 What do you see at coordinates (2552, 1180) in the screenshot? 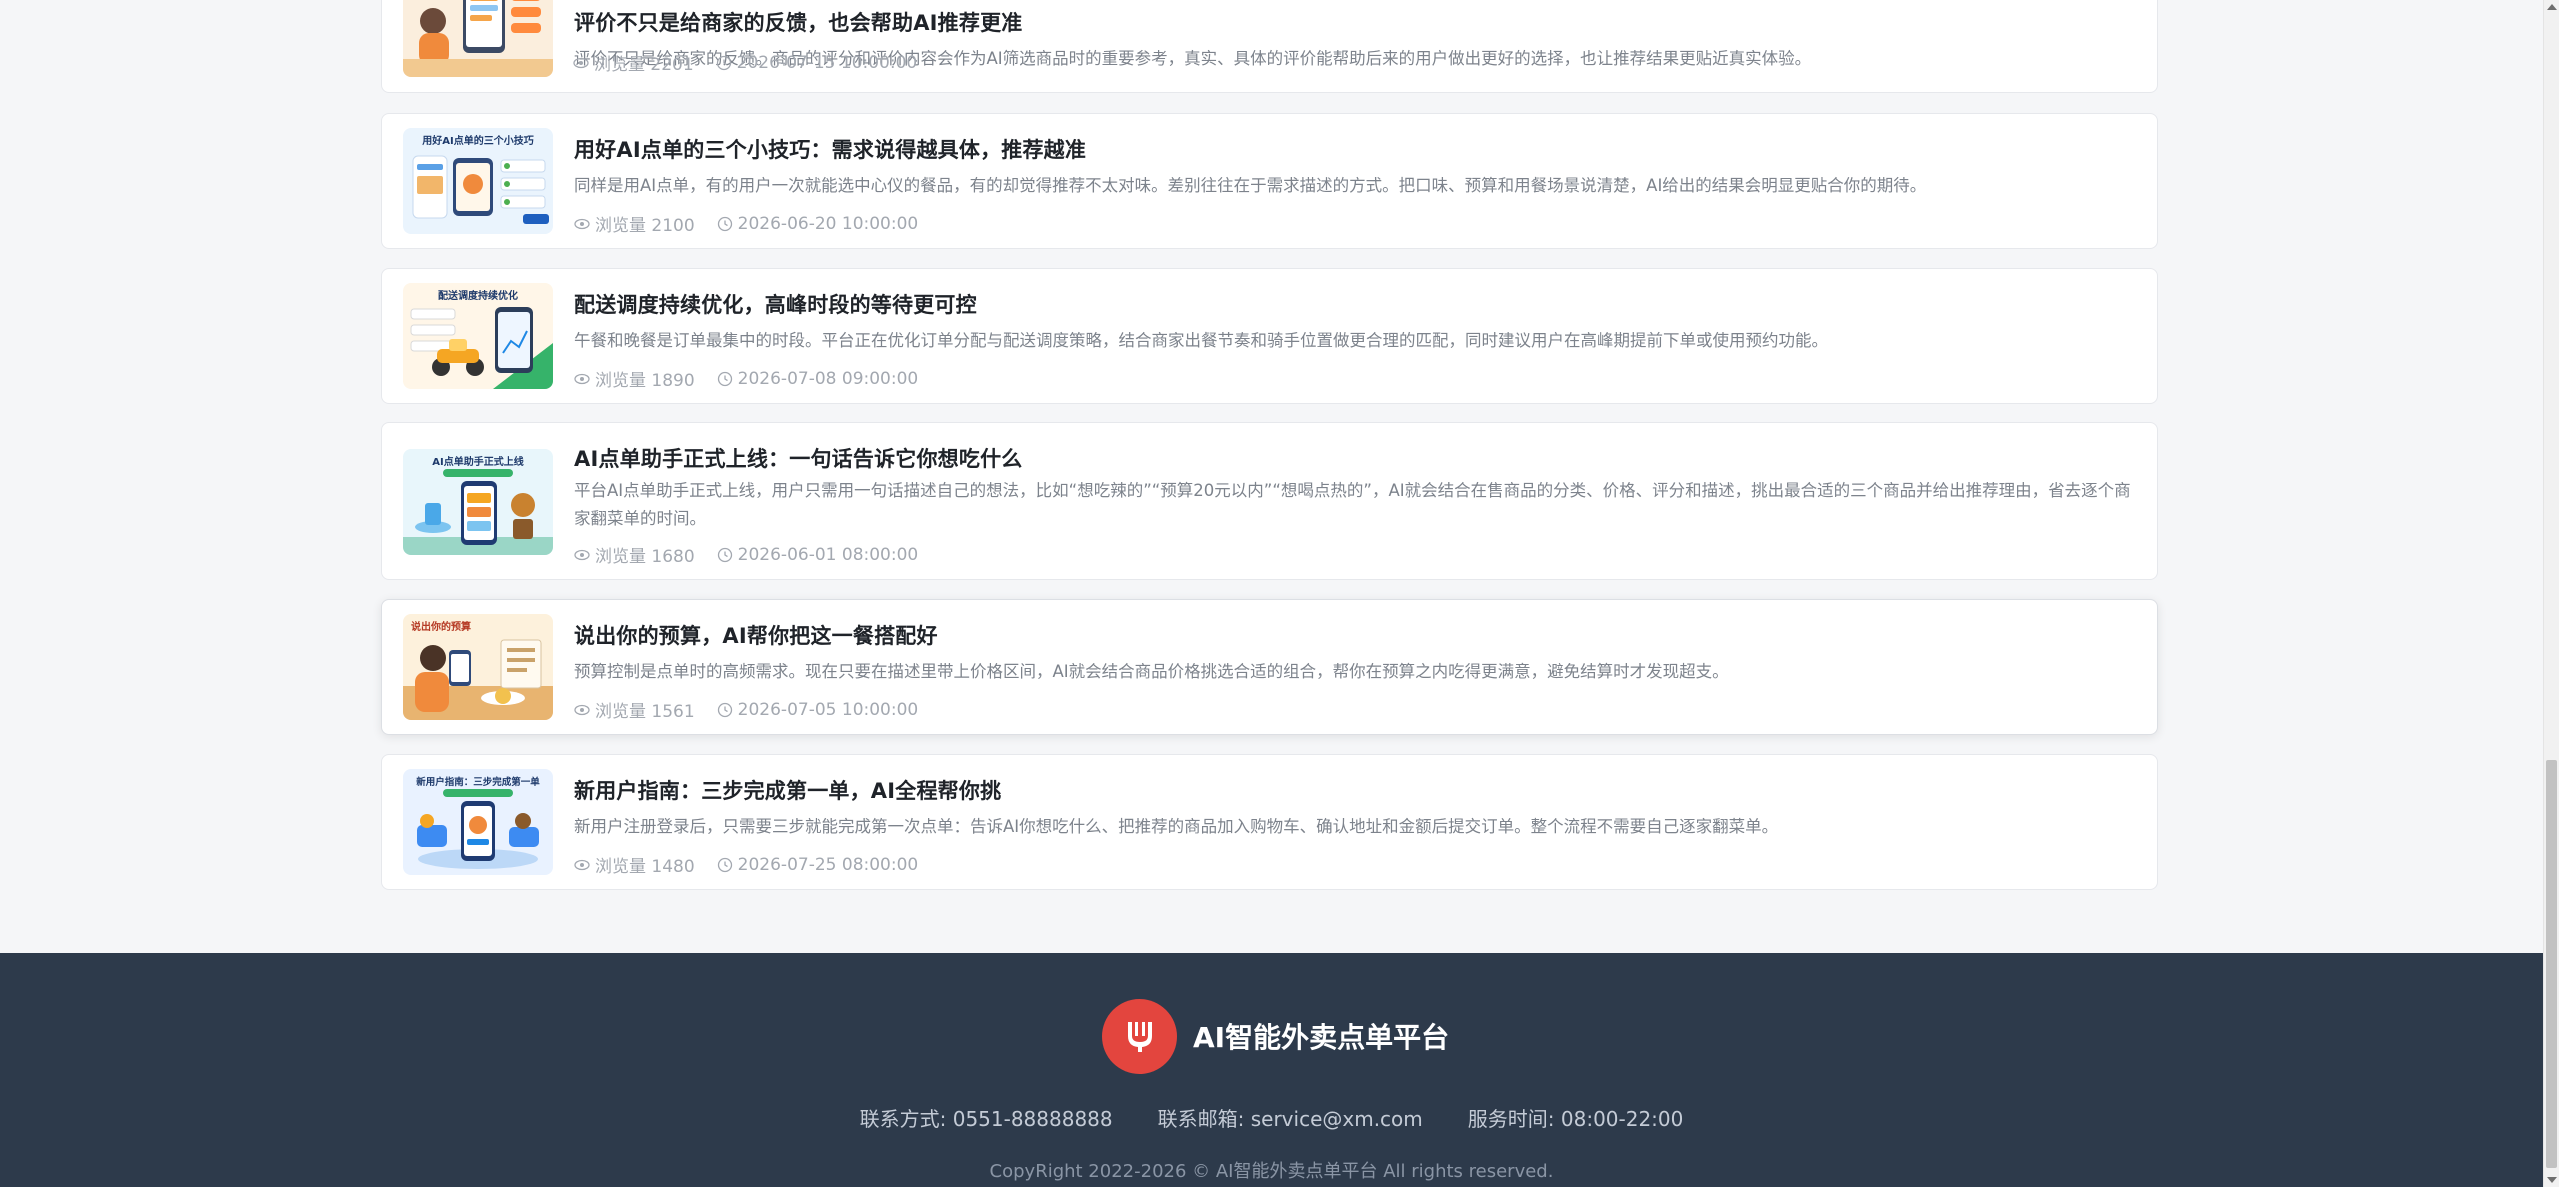
I see `scroll-down-arrow-icon` at bounding box center [2552, 1180].